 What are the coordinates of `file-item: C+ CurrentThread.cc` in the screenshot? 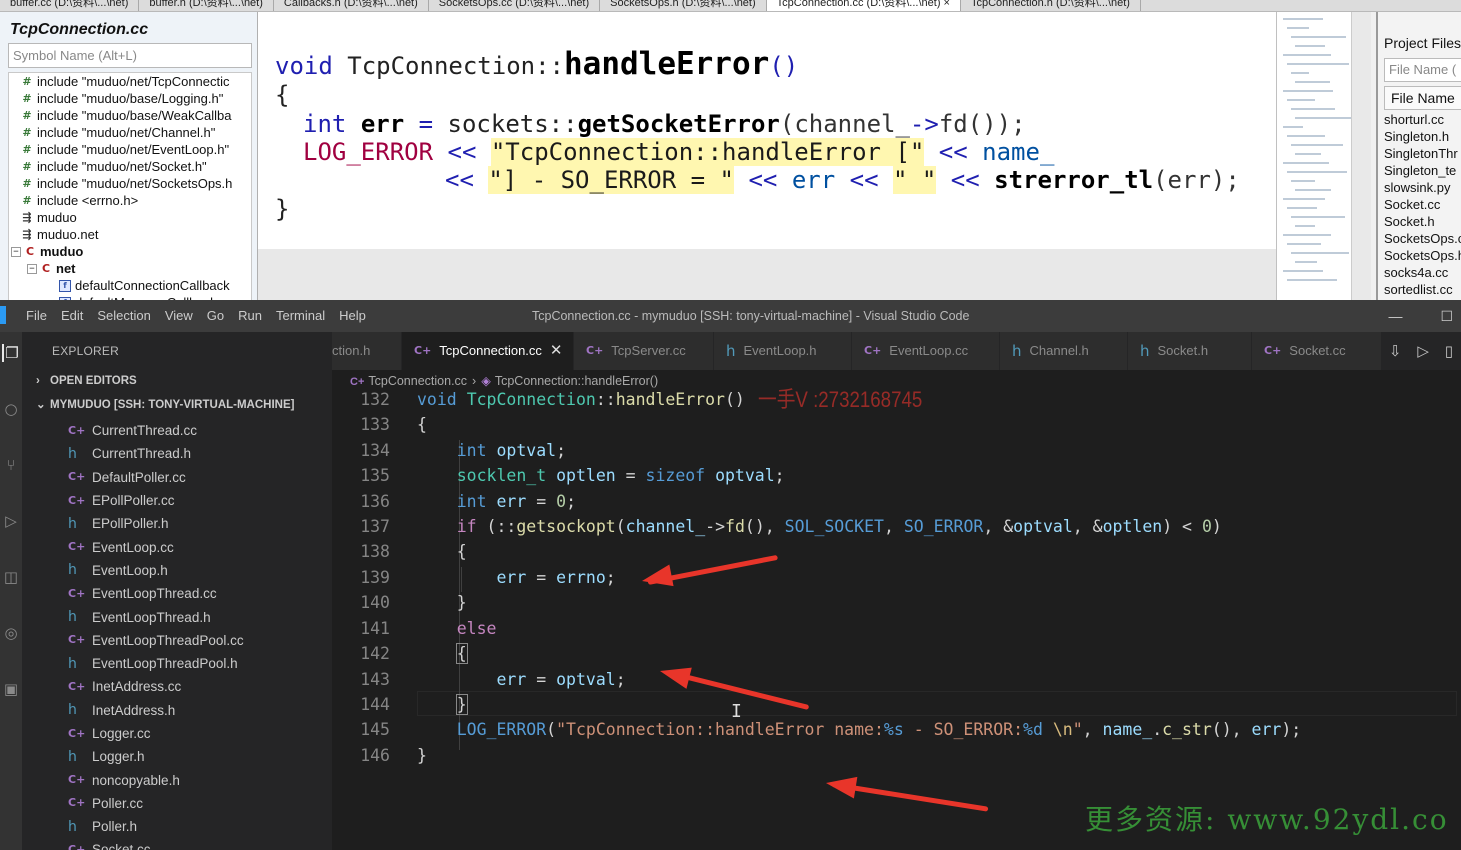 It's located at (177, 430).